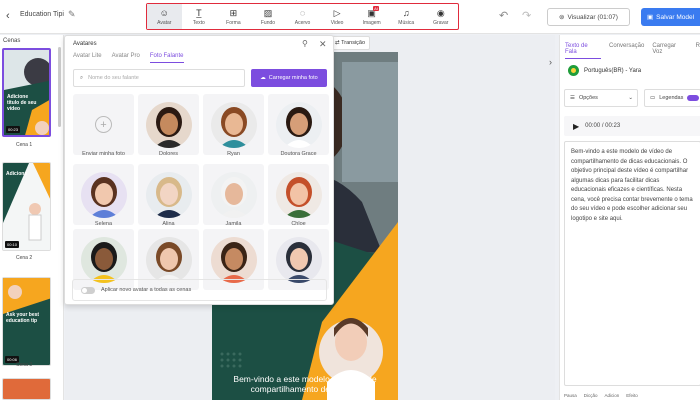 This screenshot has height=400, width=700. Describe the element at coordinates (693, 98) in the screenshot. I see `subtitles-toggle` at that location.